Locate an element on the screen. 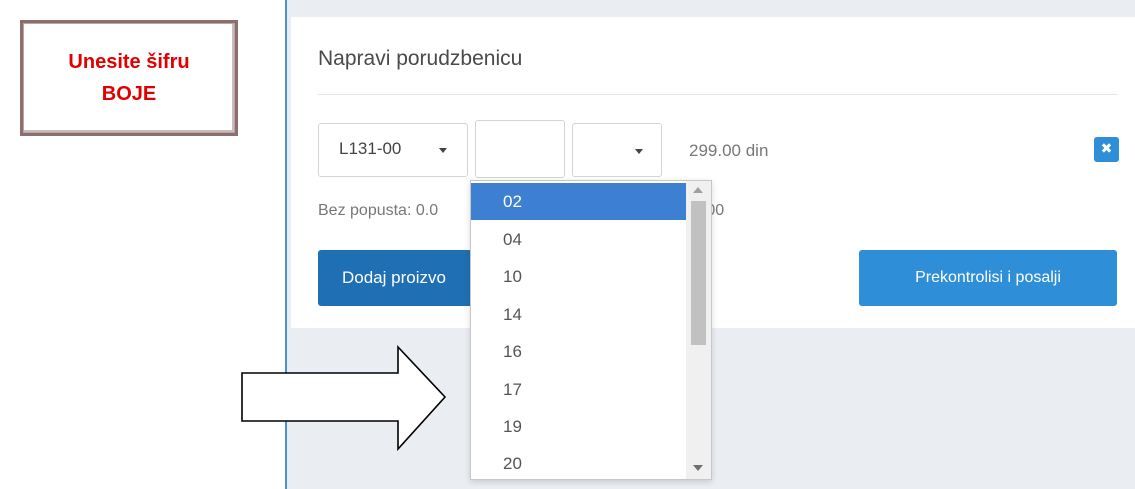 This screenshot has height=489, width=1135. check-and-send-button: Prekontrolisi i posalji is located at coordinates (988, 278).